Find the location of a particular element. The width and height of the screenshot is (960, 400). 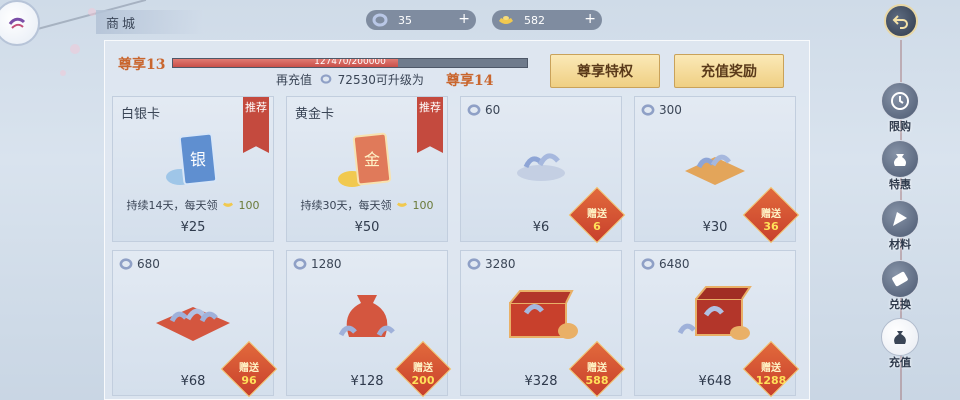

page-title: 商城 is located at coordinates (150, 22).